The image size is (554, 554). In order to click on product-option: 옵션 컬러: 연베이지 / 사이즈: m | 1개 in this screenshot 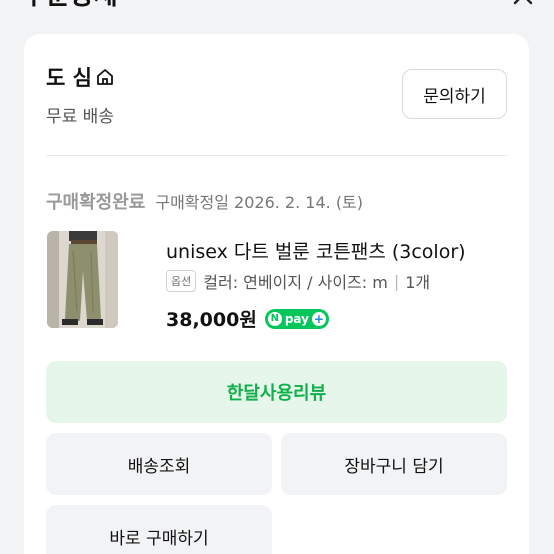, I will do `click(298, 281)`.